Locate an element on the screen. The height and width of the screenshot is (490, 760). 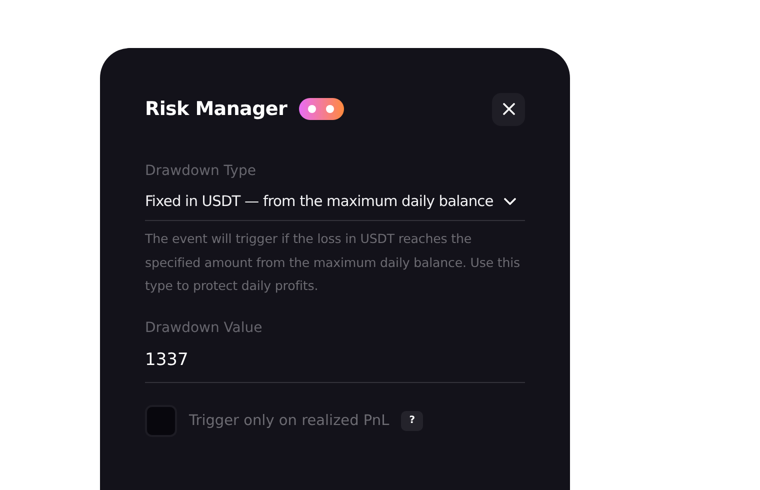
field-label: Drawdown Value is located at coordinates (204, 328).